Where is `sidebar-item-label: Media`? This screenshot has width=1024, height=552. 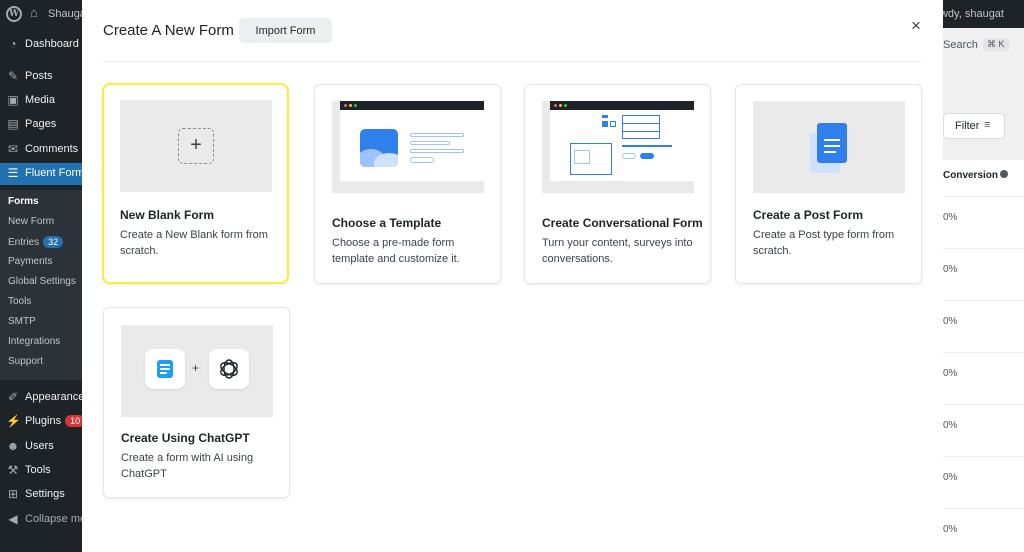 sidebar-item-label: Media is located at coordinates (40, 100).